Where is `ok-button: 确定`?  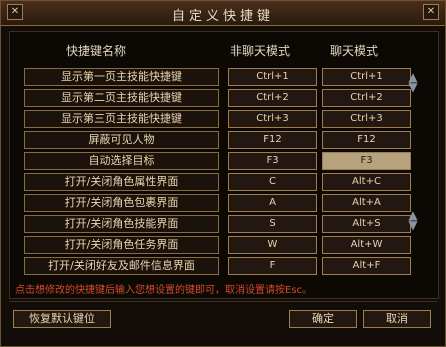 ok-button: 确定 is located at coordinates (323, 319).